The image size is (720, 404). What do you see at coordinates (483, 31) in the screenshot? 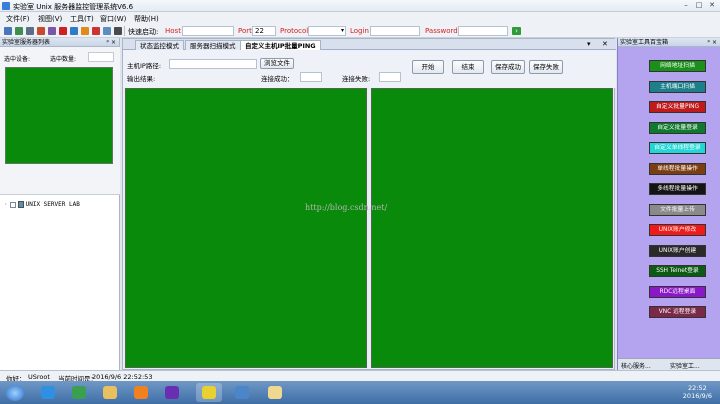
I see `password-input` at bounding box center [483, 31].